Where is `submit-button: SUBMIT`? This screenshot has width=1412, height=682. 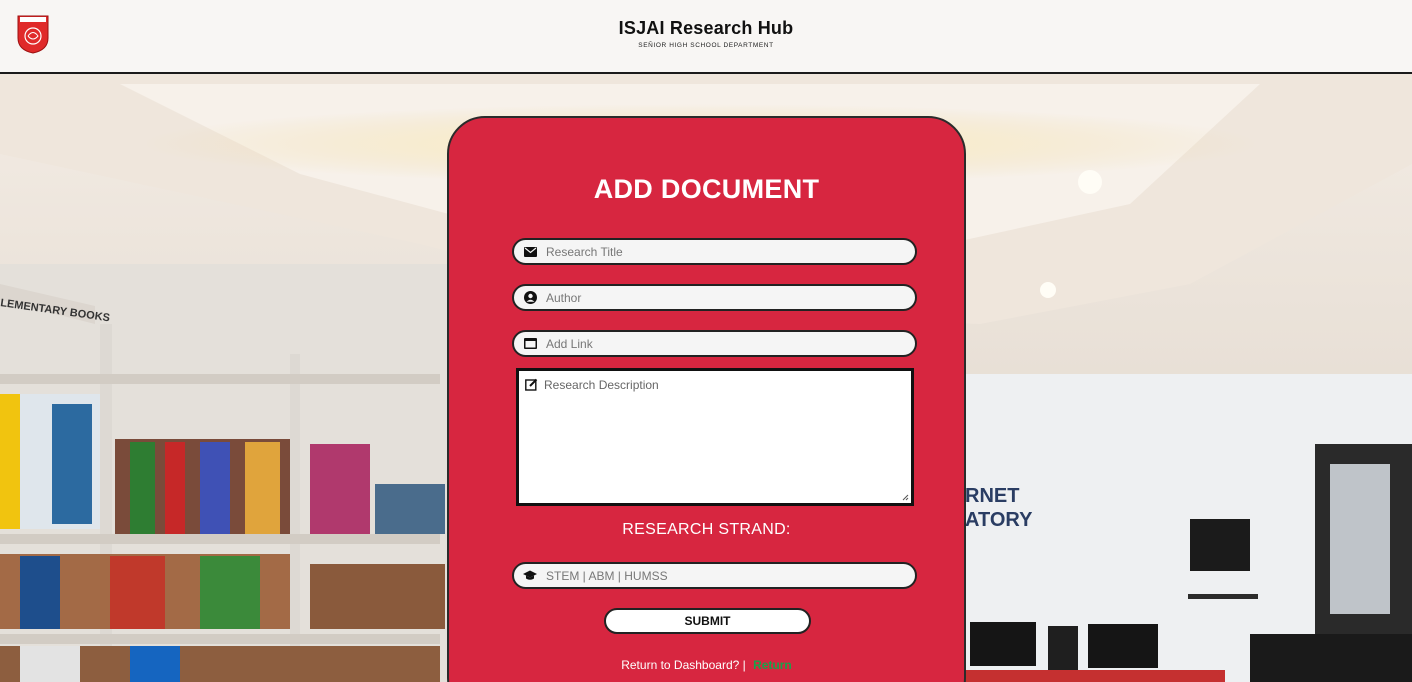 submit-button: SUBMIT is located at coordinates (707, 621).